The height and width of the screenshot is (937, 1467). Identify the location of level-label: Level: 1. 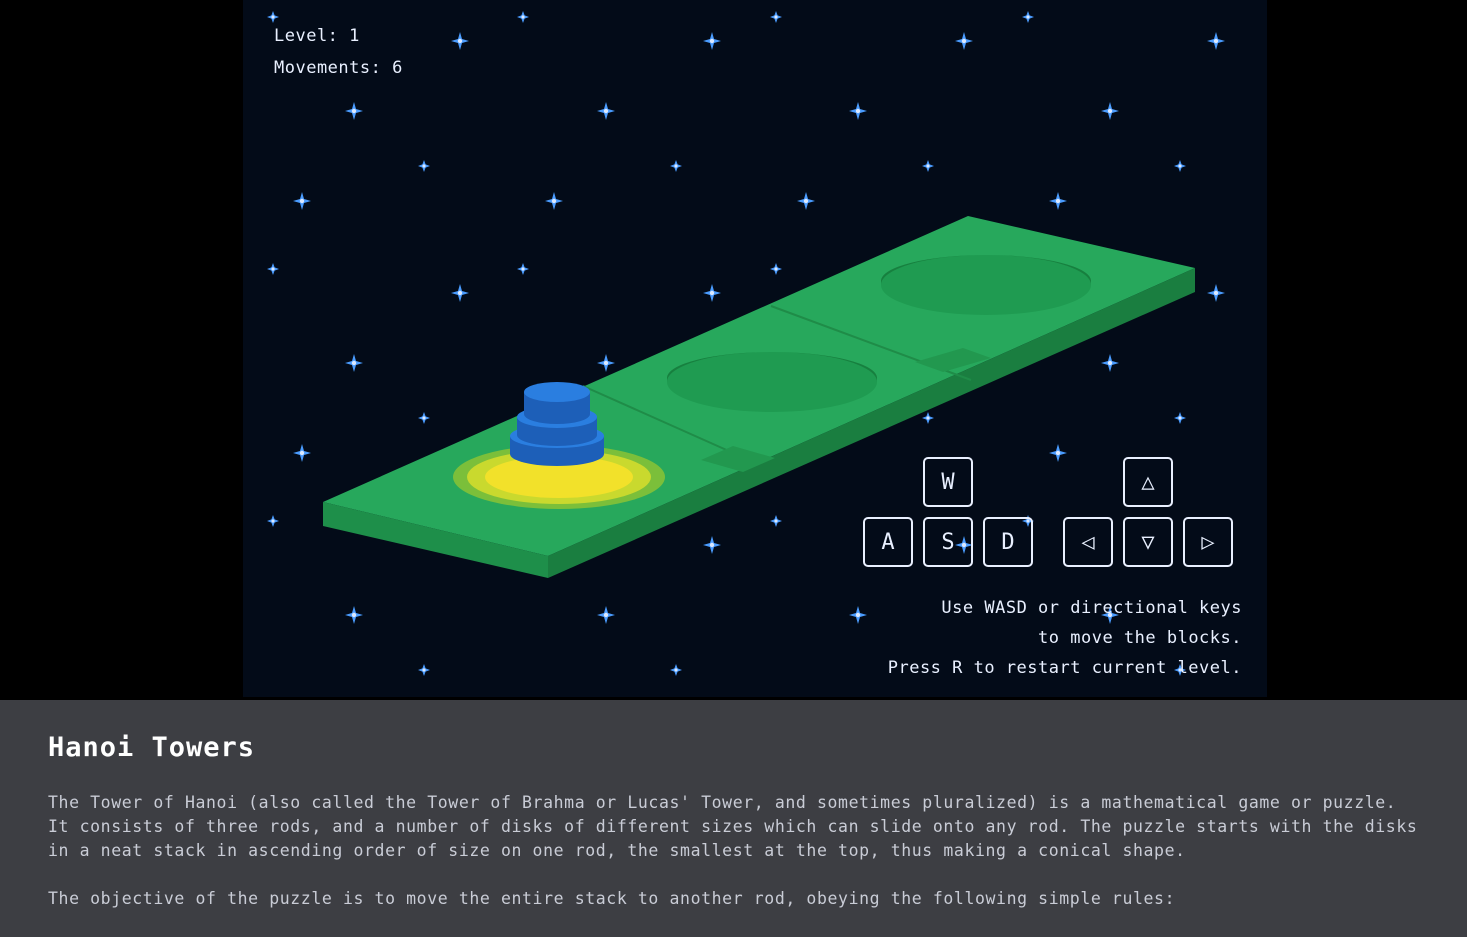
(317, 36).